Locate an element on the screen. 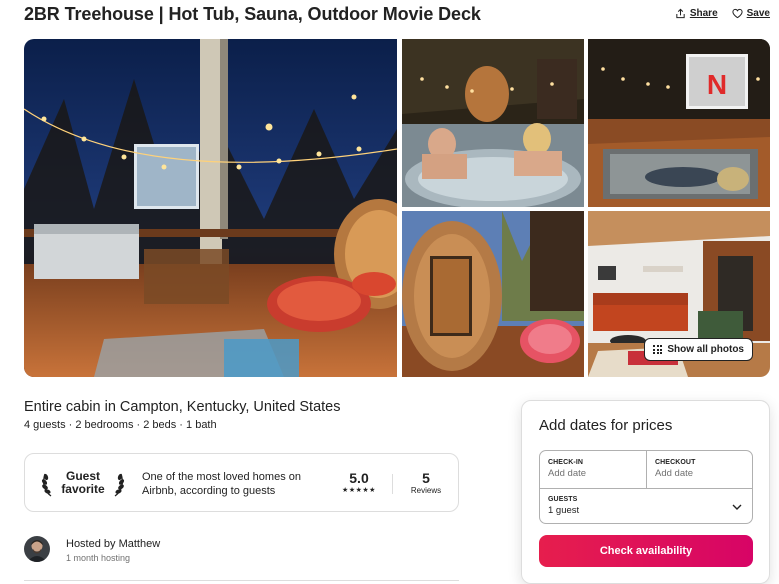 The height and width of the screenshot is (584, 779). badge-line-2: favorite is located at coordinates (83, 489).